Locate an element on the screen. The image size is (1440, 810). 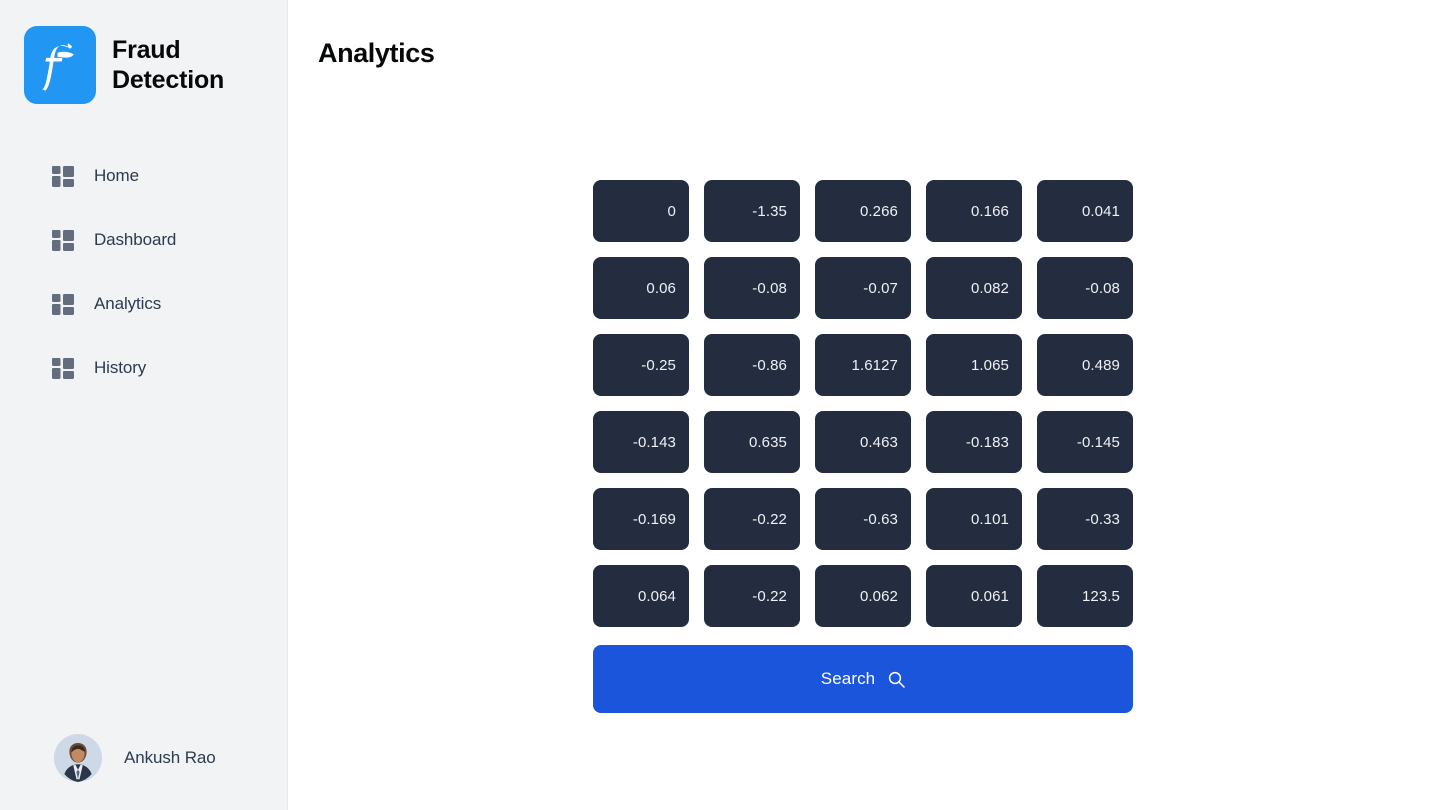
cell-value: -0.33 is located at coordinates (1102, 519).